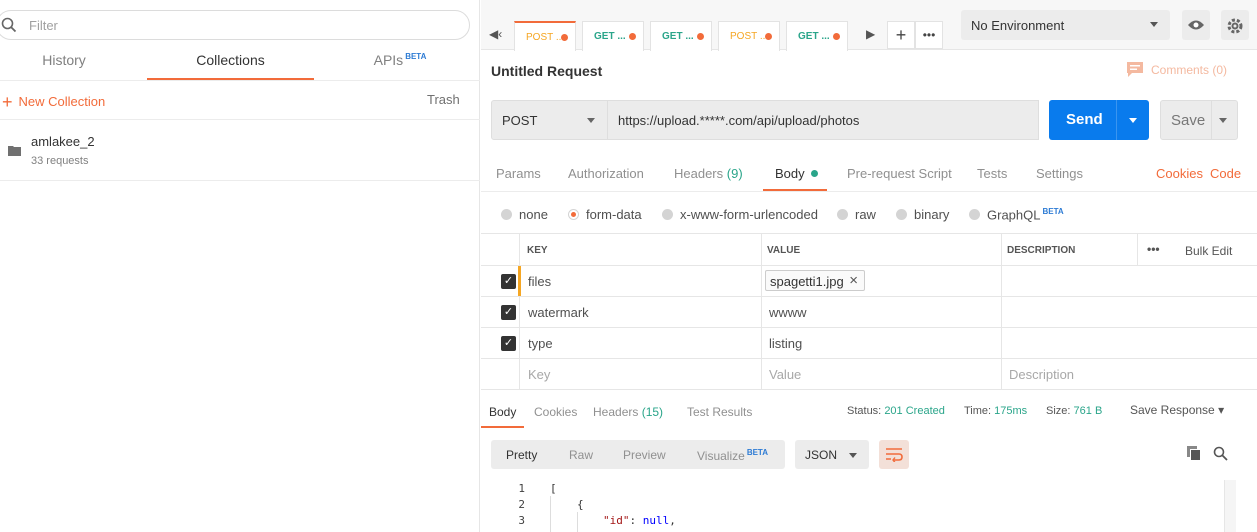 The width and height of the screenshot is (1257, 532). Describe the element at coordinates (785, 343) in the screenshot. I see `row-value: listing` at that location.